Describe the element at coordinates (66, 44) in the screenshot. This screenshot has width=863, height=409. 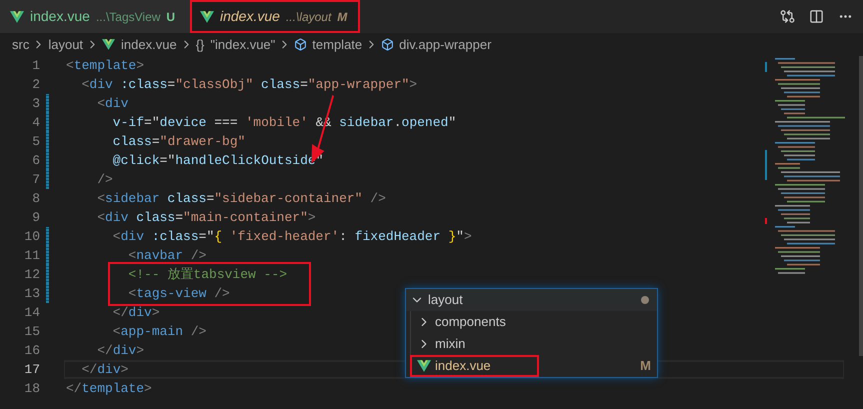
I see `breadcrumb-item: layout` at that location.